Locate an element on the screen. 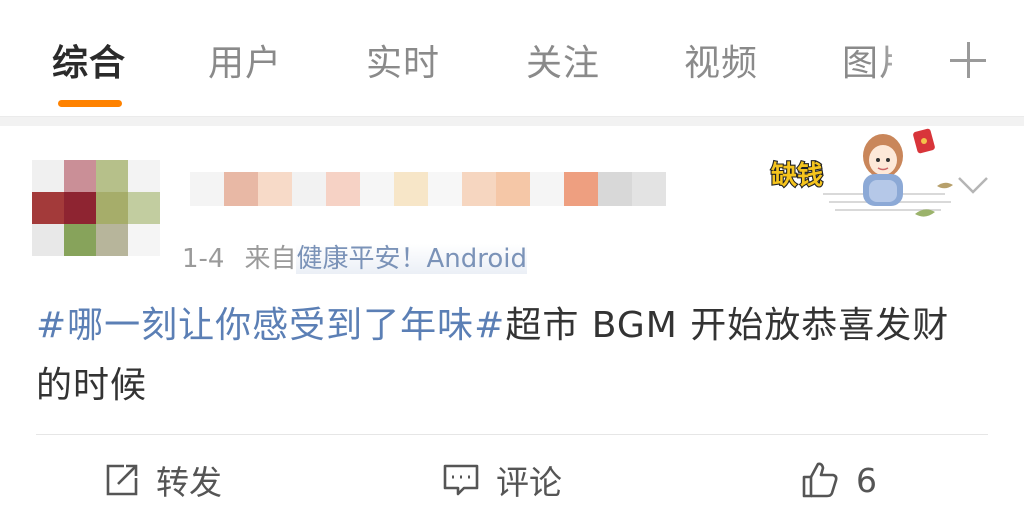  badge-text: 缺钱 is located at coordinates (797, 176).